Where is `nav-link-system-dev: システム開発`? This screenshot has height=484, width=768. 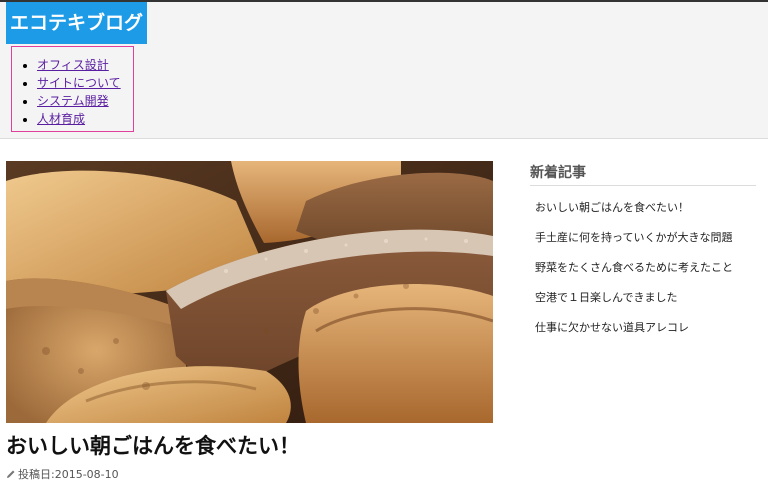
nav-link-system-dev: システム開発 is located at coordinates (73, 101).